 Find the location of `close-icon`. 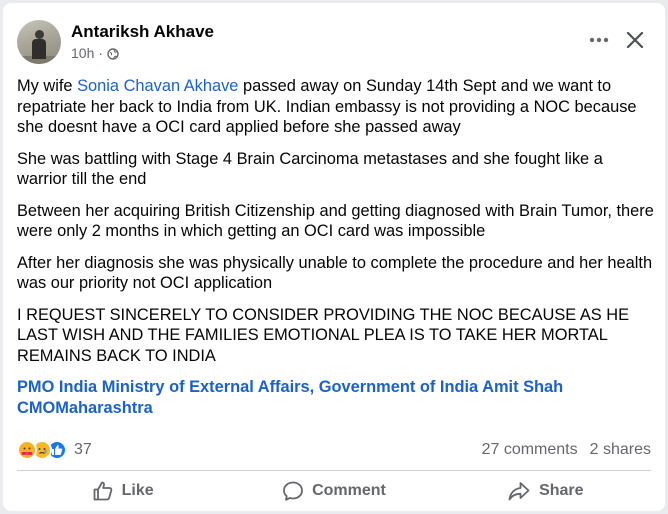

close-icon is located at coordinates (635, 40).